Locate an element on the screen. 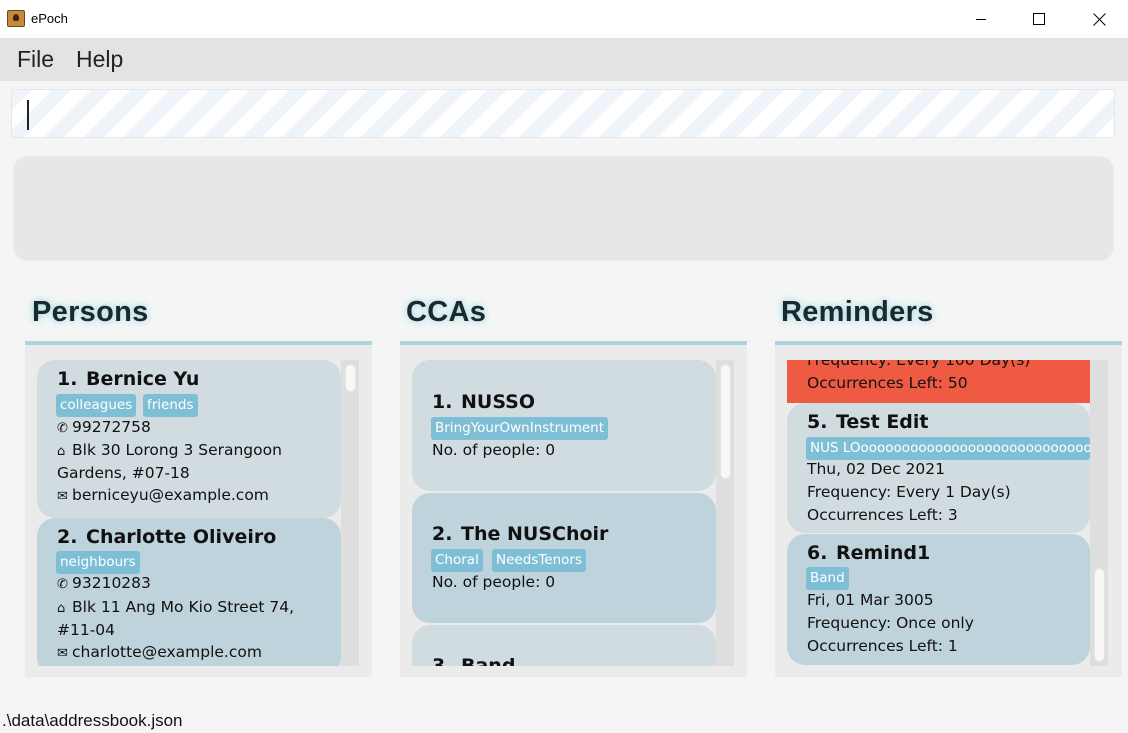 The width and height of the screenshot is (1128, 733). reminder-name: Test Edit is located at coordinates (882, 422).